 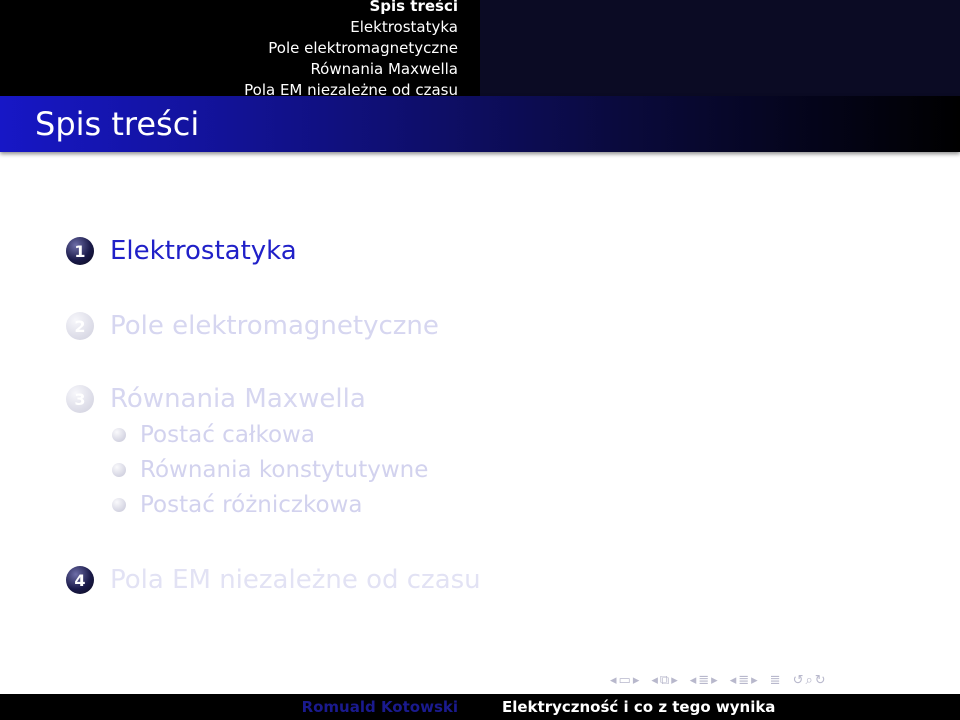 I want to click on toc-subsection-label: Postać różniczkowa, so click(x=251, y=505).